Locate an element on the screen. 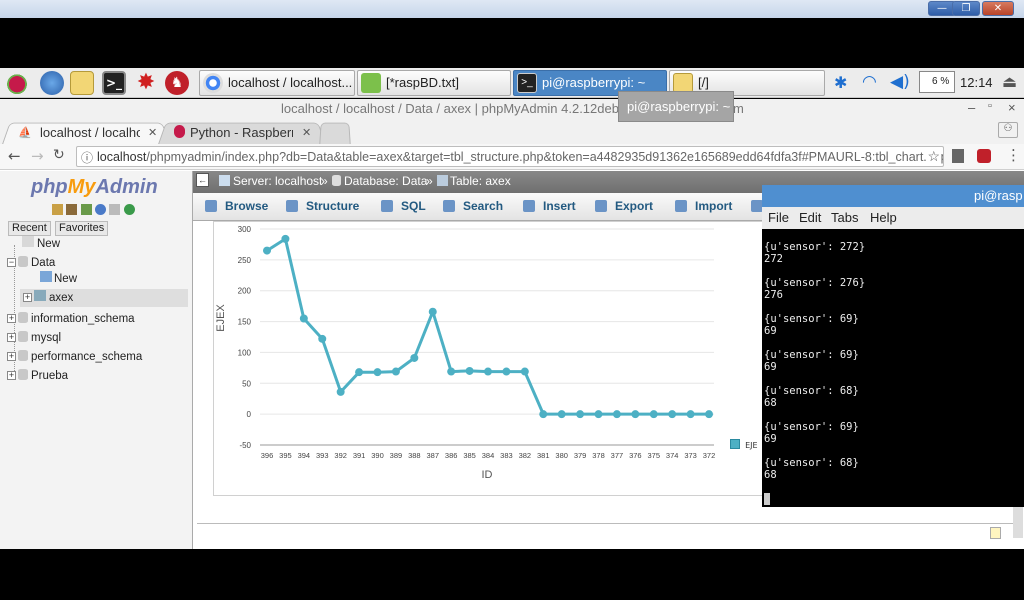  bluetooth-icon: ✱ is located at coordinates (840, 82).